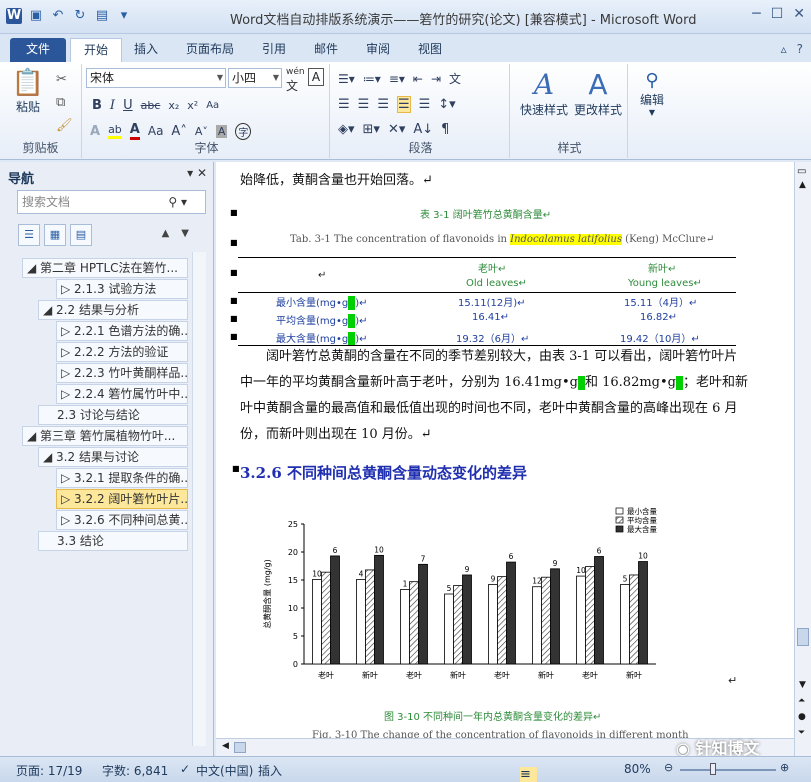 This screenshot has height=782, width=811. I want to click on minimize-icon: ─, so click(756, 14).